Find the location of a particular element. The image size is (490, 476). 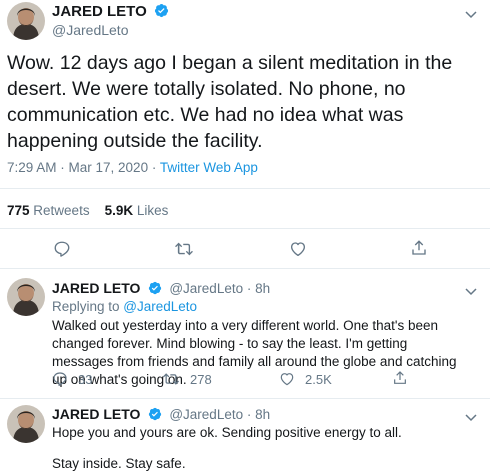

main-tweet-time: 7:29 AM · Mar 17, 2020 · is located at coordinates (83, 167).